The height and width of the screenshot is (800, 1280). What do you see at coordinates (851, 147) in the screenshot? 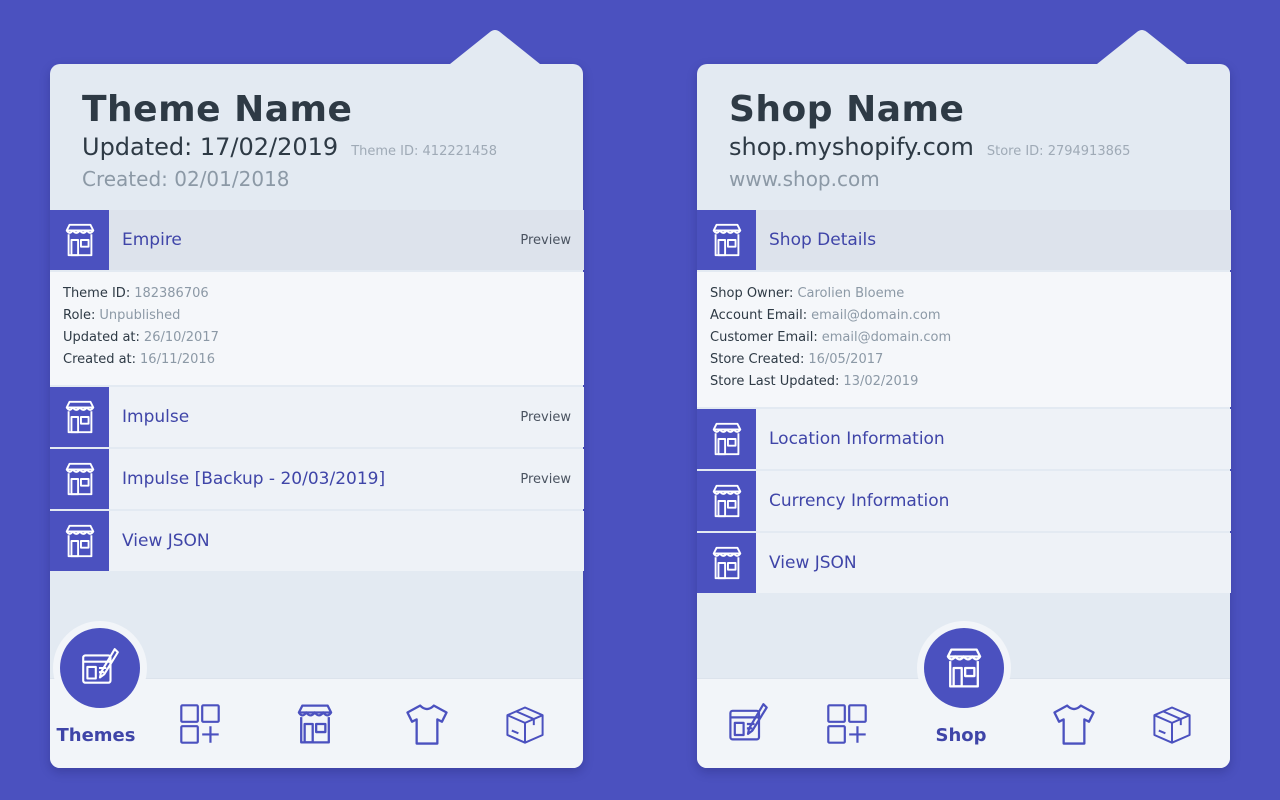
I see `shop-domain: shop.myshopify.com` at bounding box center [851, 147].